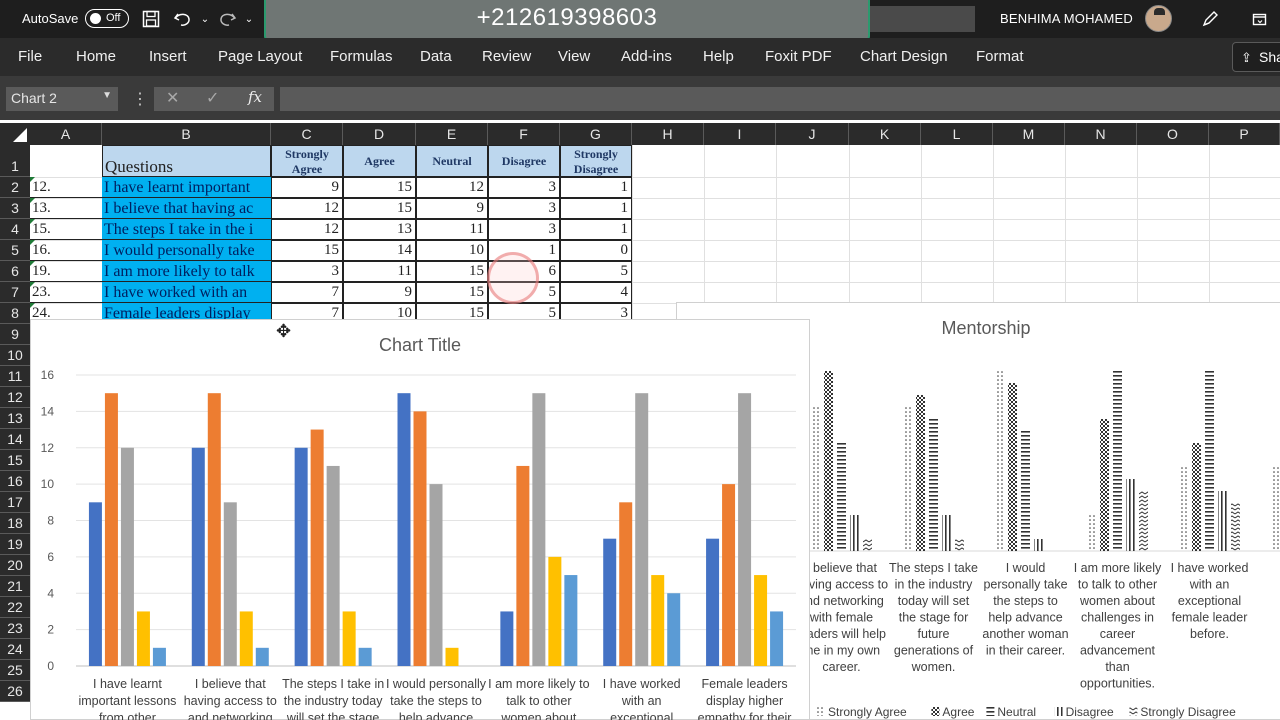  Describe the element at coordinates (255, 97) in the screenshot. I see `insert-function-icon: fx` at that location.